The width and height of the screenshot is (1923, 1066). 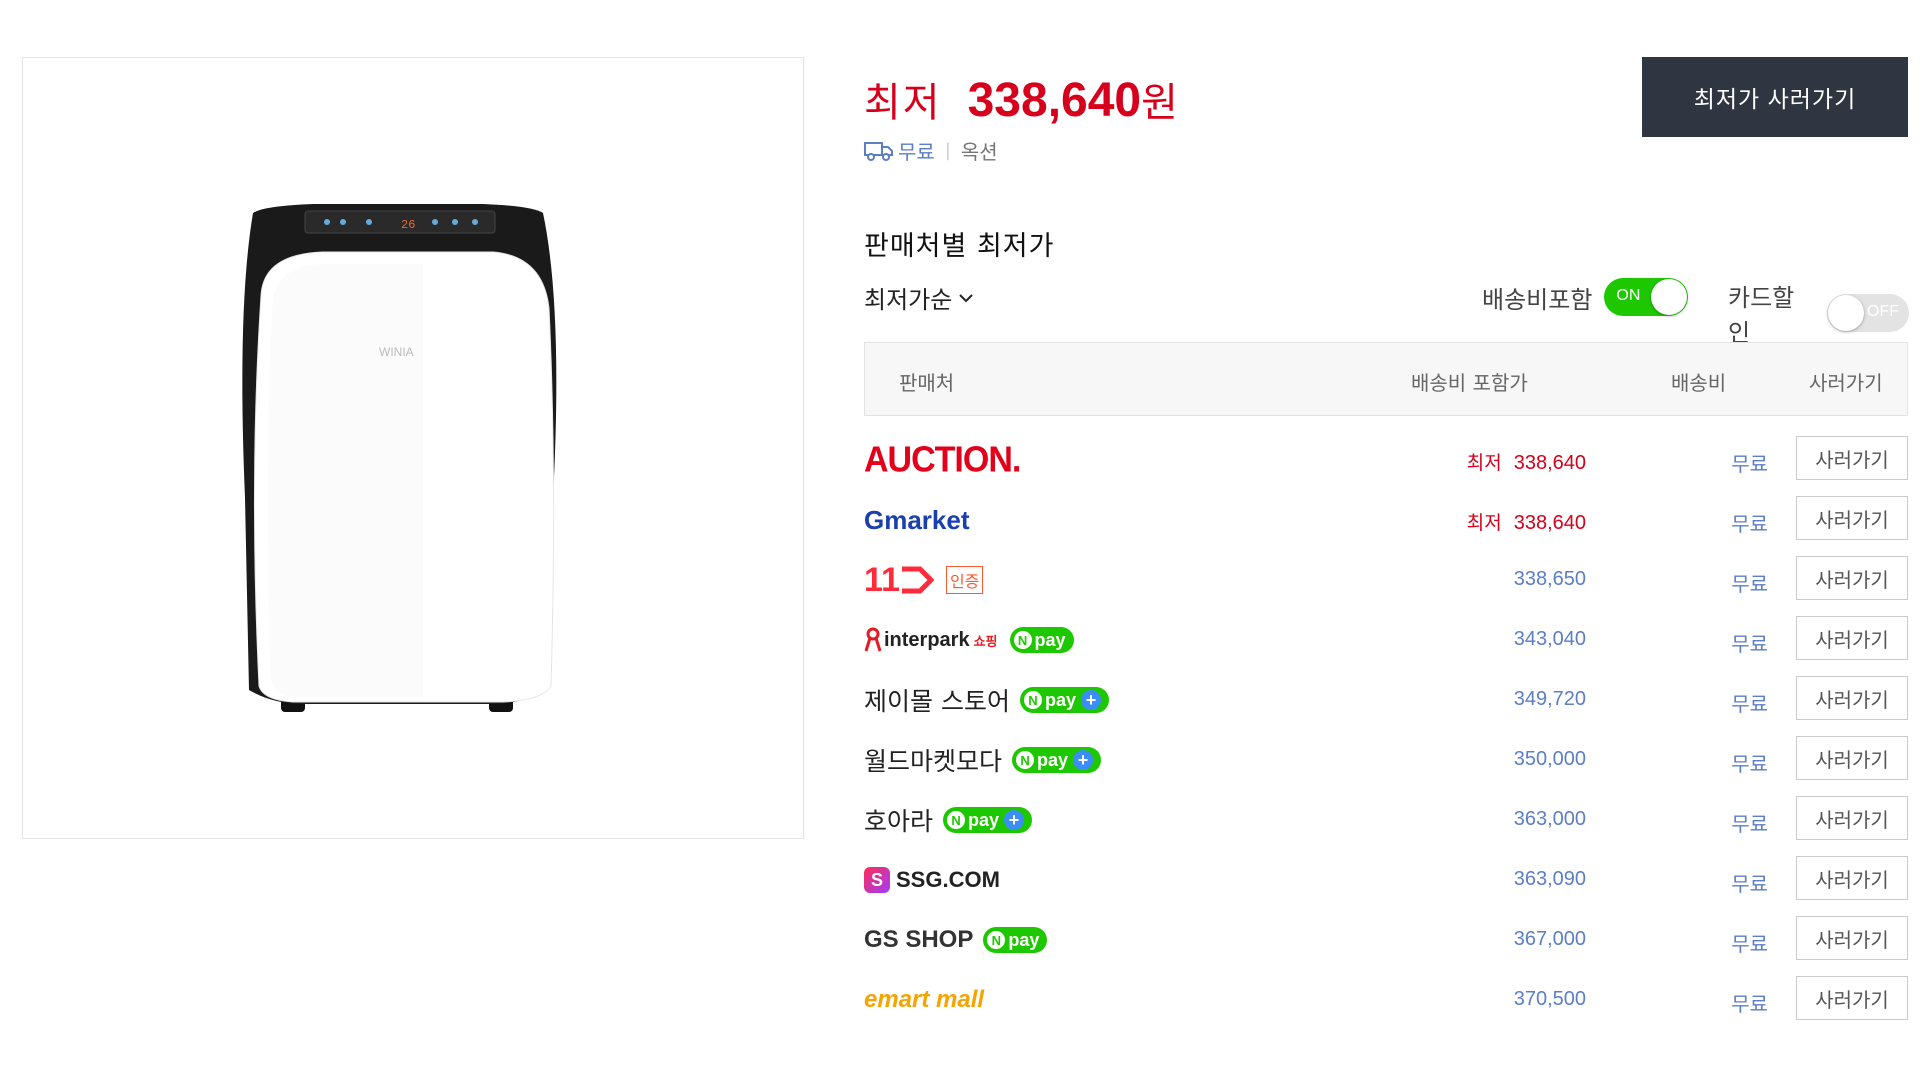 What do you see at coordinates (1549, 999) in the screenshot?
I see `price-cell: 370,500` at bounding box center [1549, 999].